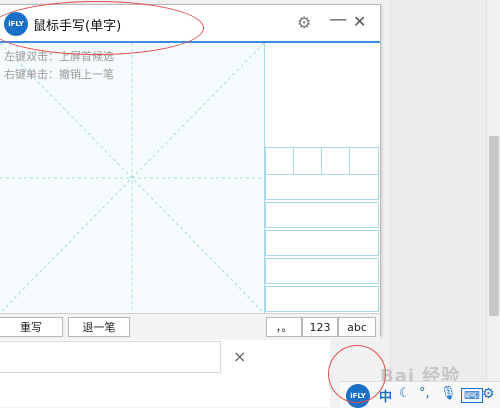 This screenshot has width=500, height=408. Describe the element at coordinates (448, 393) in the screenshot. I see `microphone-icon: 🎙` at that location.